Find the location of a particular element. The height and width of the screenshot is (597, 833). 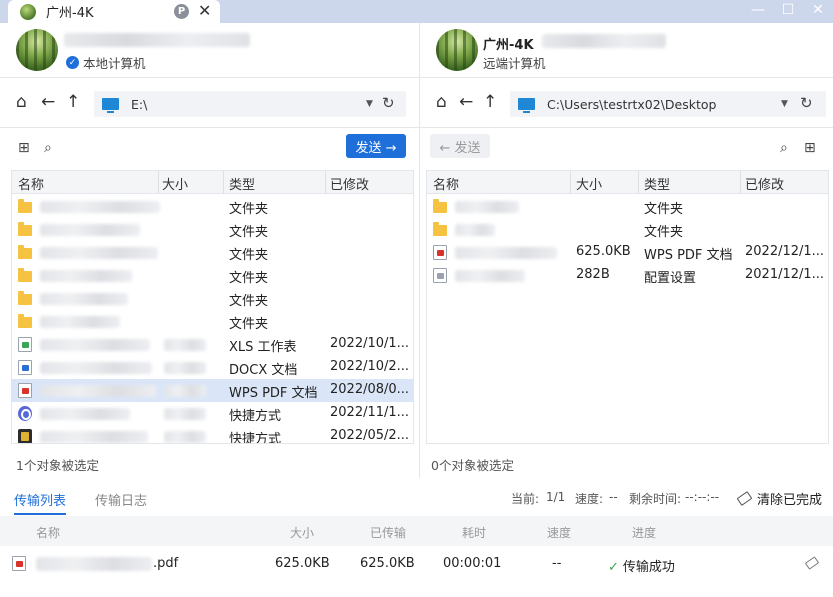

xls-file-icon is located at coordinates (25, 344).